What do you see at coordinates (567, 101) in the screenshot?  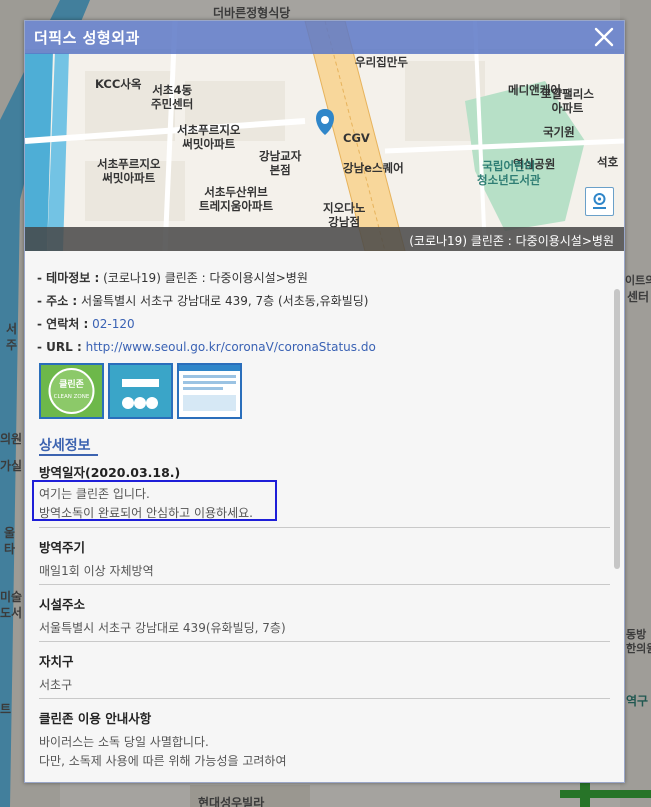 I see `map-label-royal: 로얄팰리스 아파트` at bounding box center [567, 101].